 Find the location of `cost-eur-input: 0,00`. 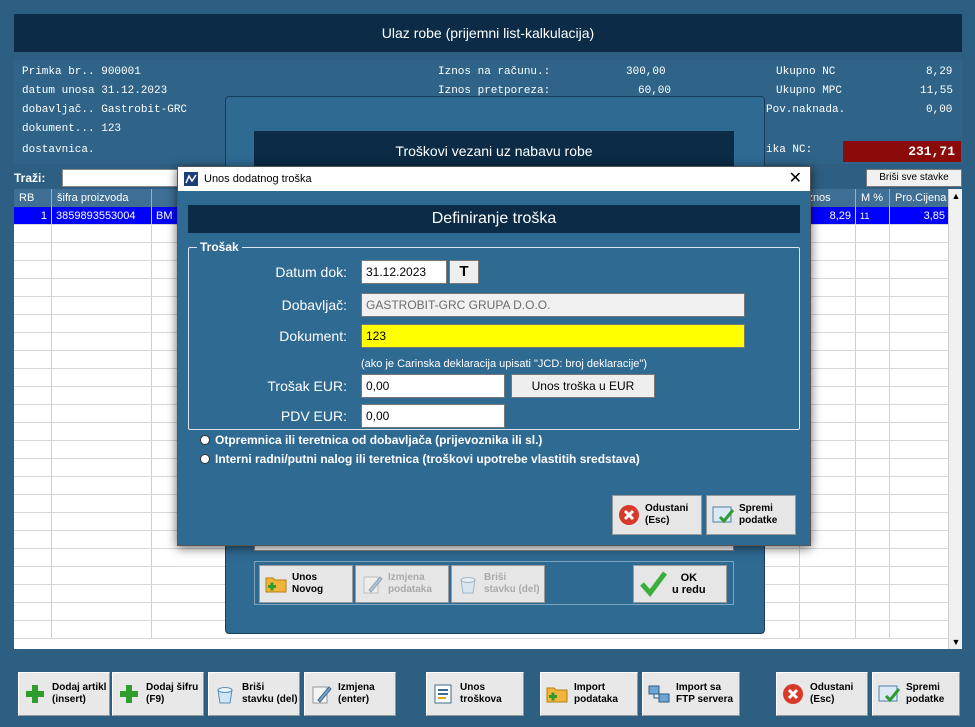

cost-eur-input: 0,00 is located at coordinates (433, 386).